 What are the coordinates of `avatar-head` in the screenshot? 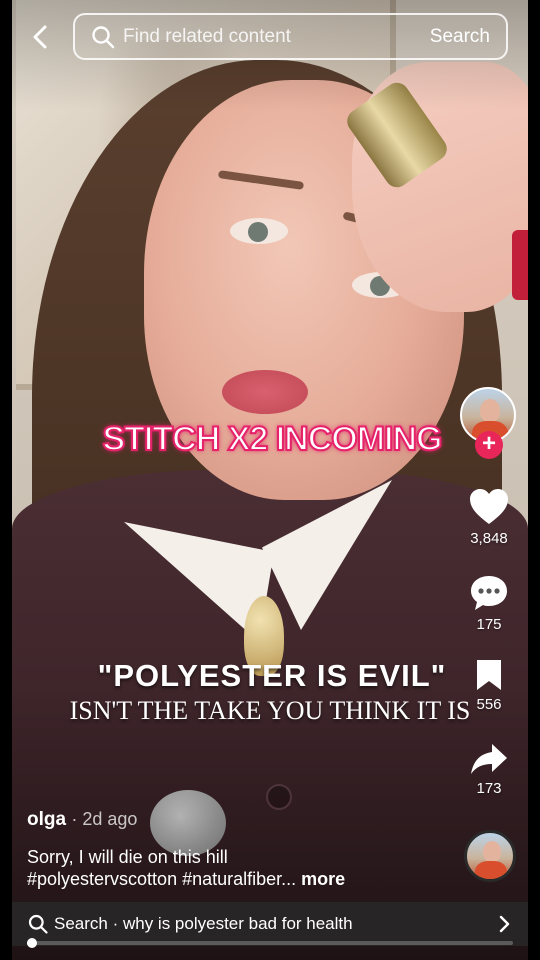 It's located at (490, 411).